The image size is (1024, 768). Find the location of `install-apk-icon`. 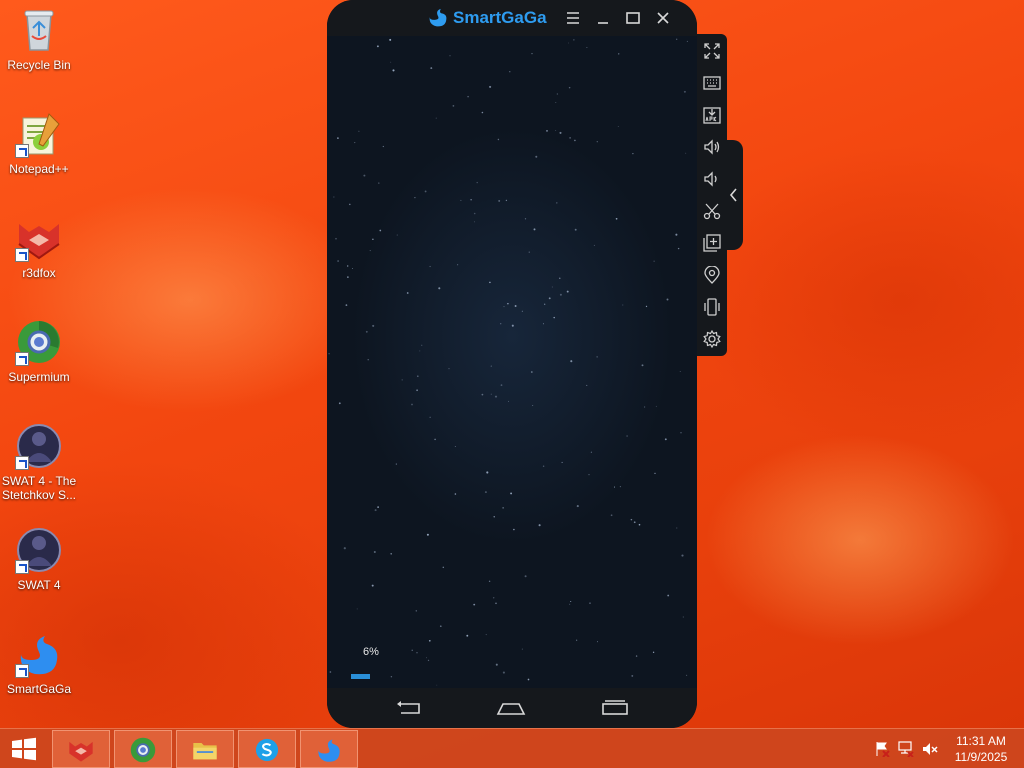

install-apk-icon is located at coordinates (712, 115).